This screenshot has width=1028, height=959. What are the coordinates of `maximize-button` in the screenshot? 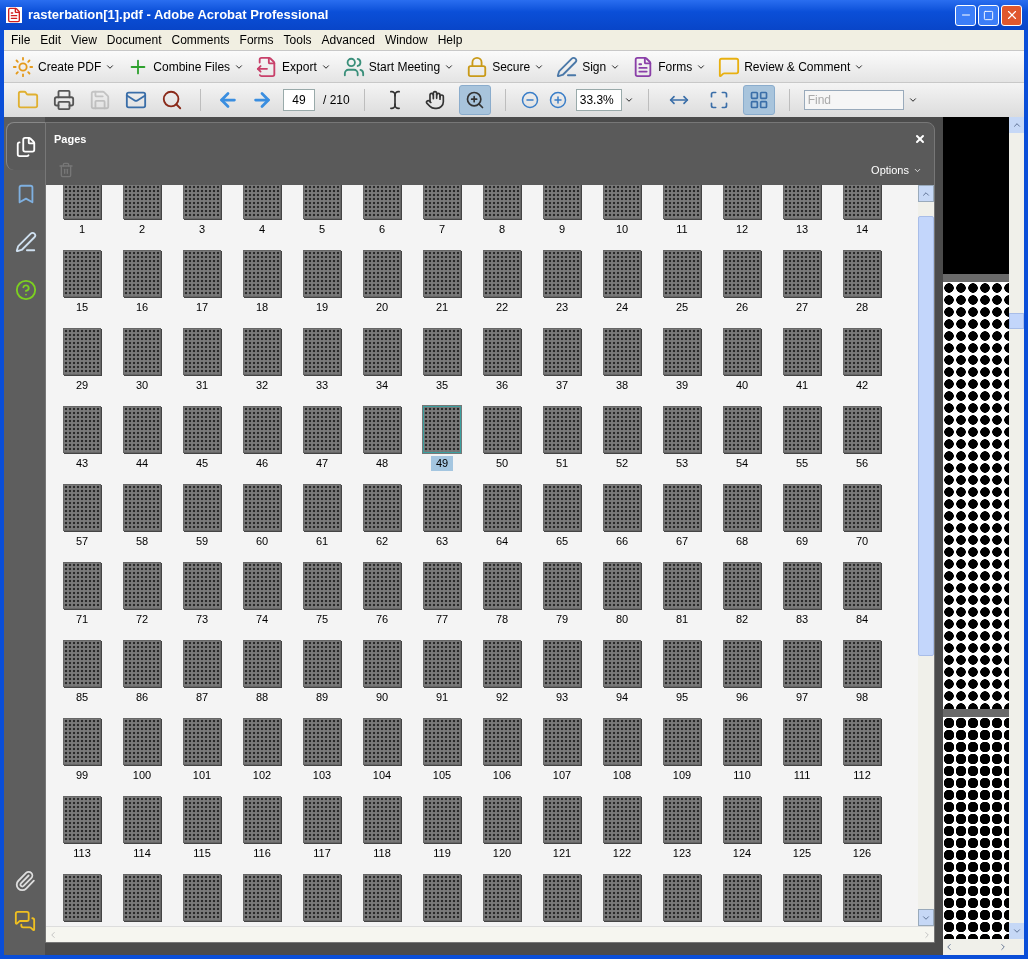 It's located at (988, 15).